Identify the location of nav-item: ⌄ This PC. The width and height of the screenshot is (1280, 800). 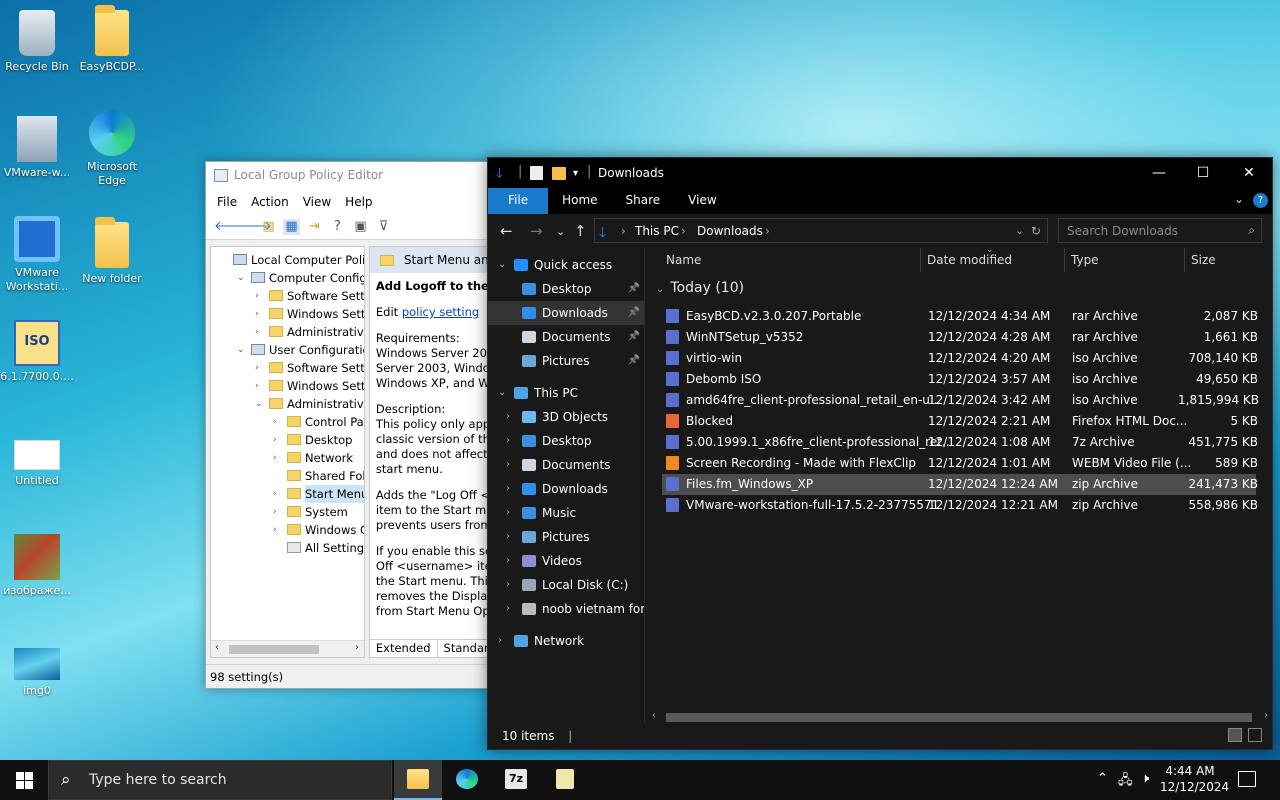
(566, 393).